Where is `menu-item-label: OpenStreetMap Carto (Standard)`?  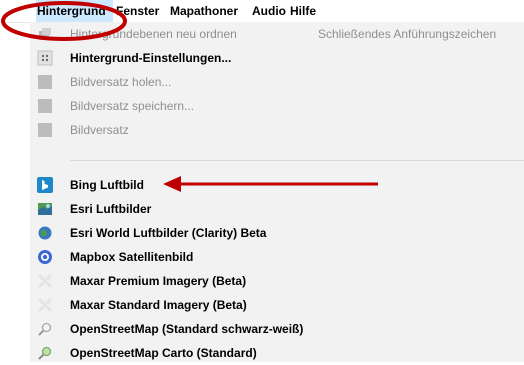
menu-item-label: OpenStreetMap Carto (Standard) is located at coordinates (163, 353).